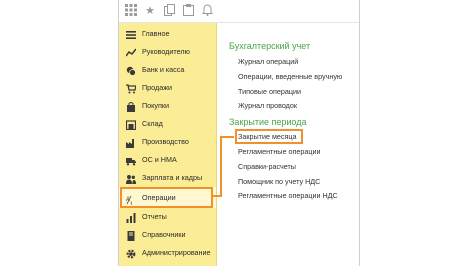  What do you see at coordinates (169, 11) in the screenshot?
I see `copy-icon` at bounding box center [169, 11].